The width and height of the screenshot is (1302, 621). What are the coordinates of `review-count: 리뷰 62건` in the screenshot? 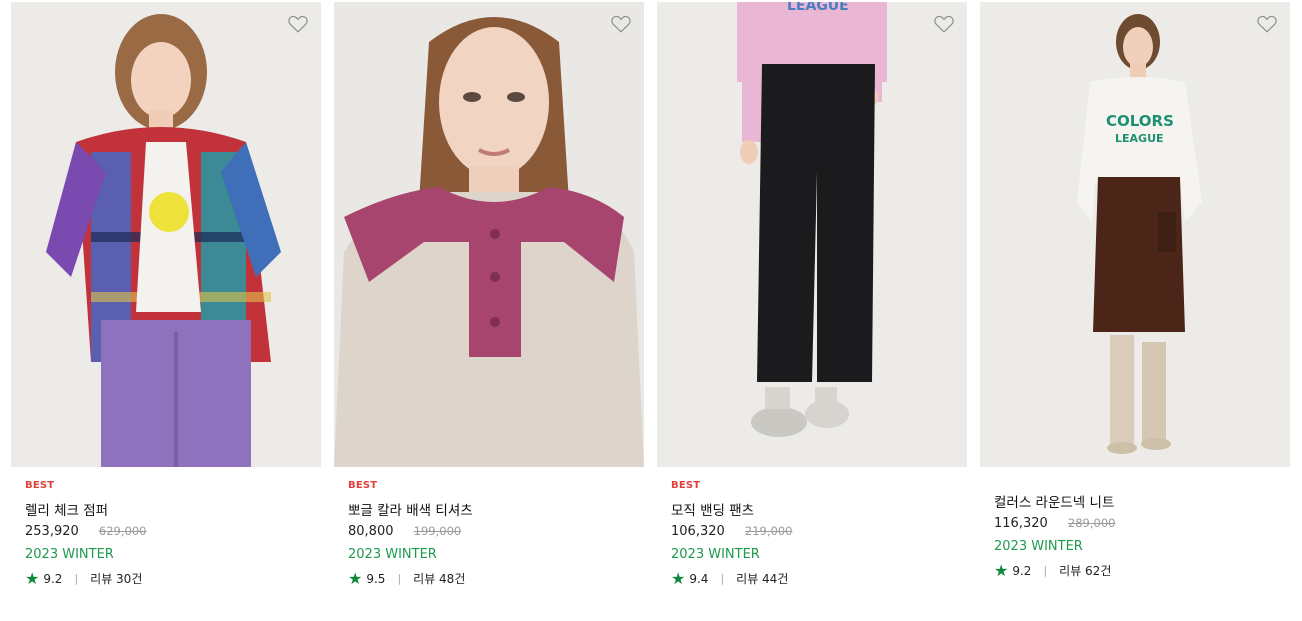 It's located at (1085, 570).